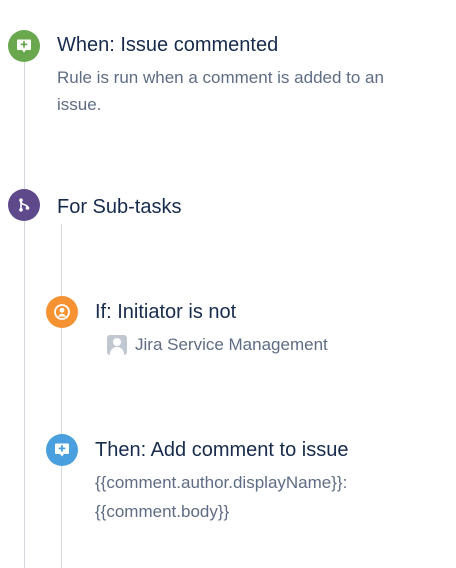  I want to click on main-timeline-line, so click(24, 307).